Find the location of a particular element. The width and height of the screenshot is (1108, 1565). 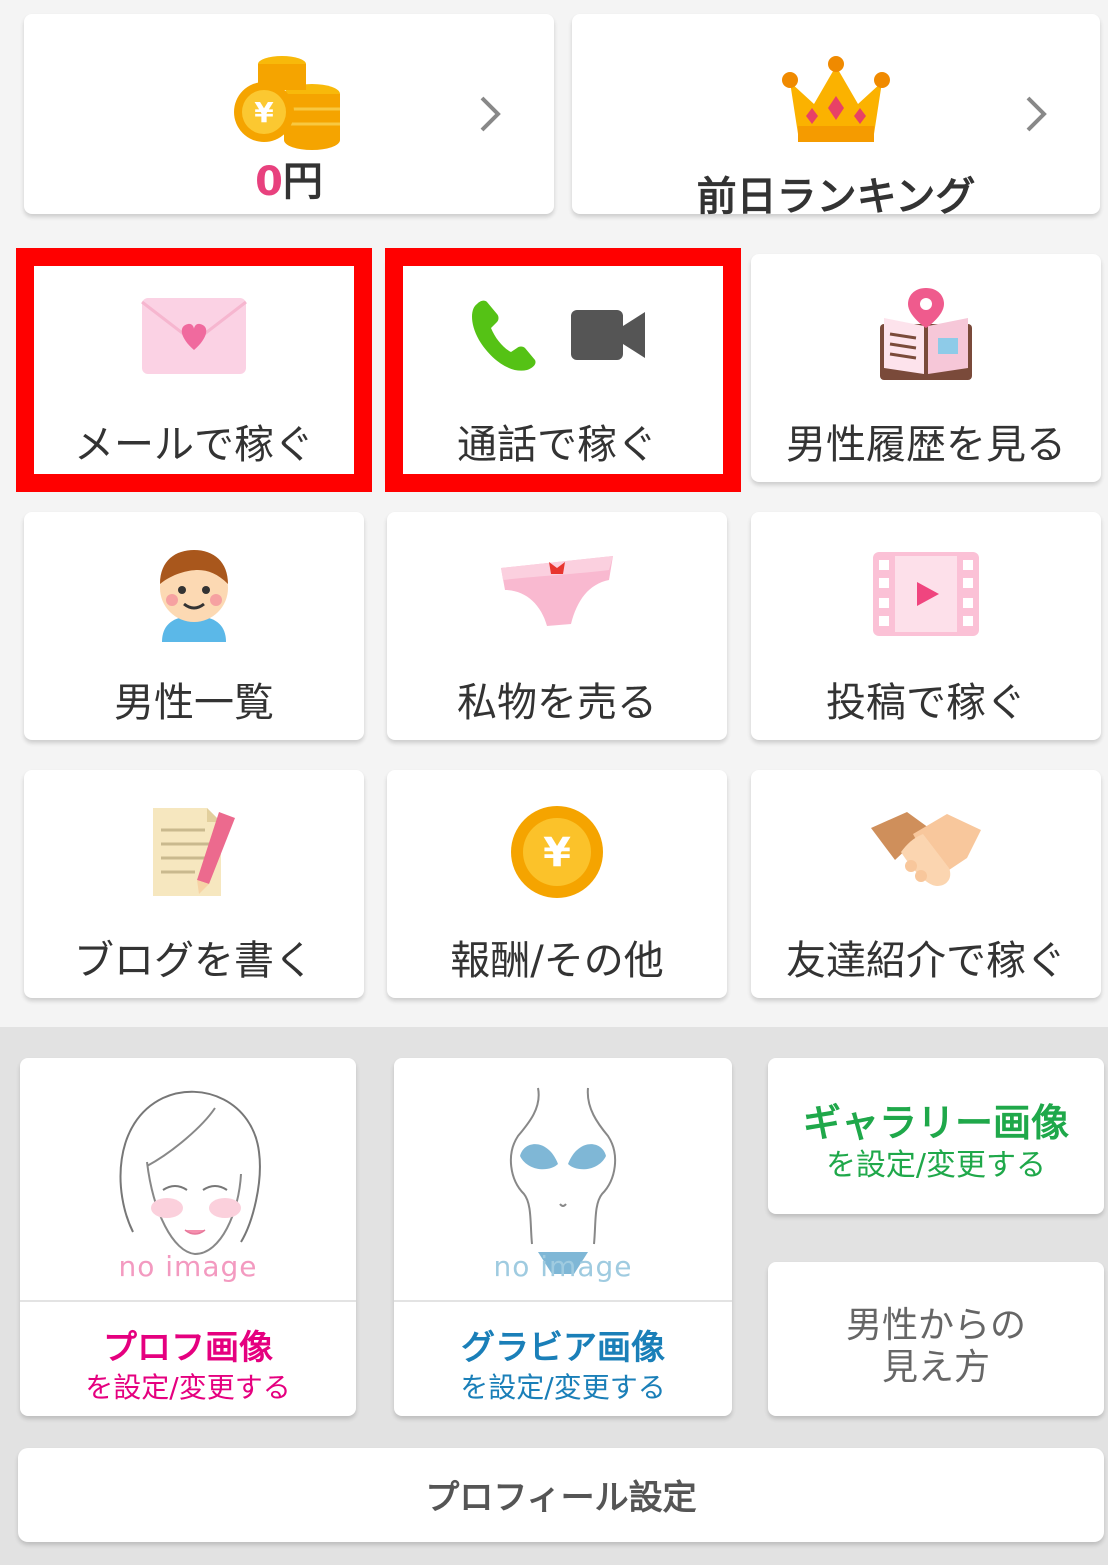

view-as-male-button: 男性からの 見え方 is located at coordinates (936, 1339).